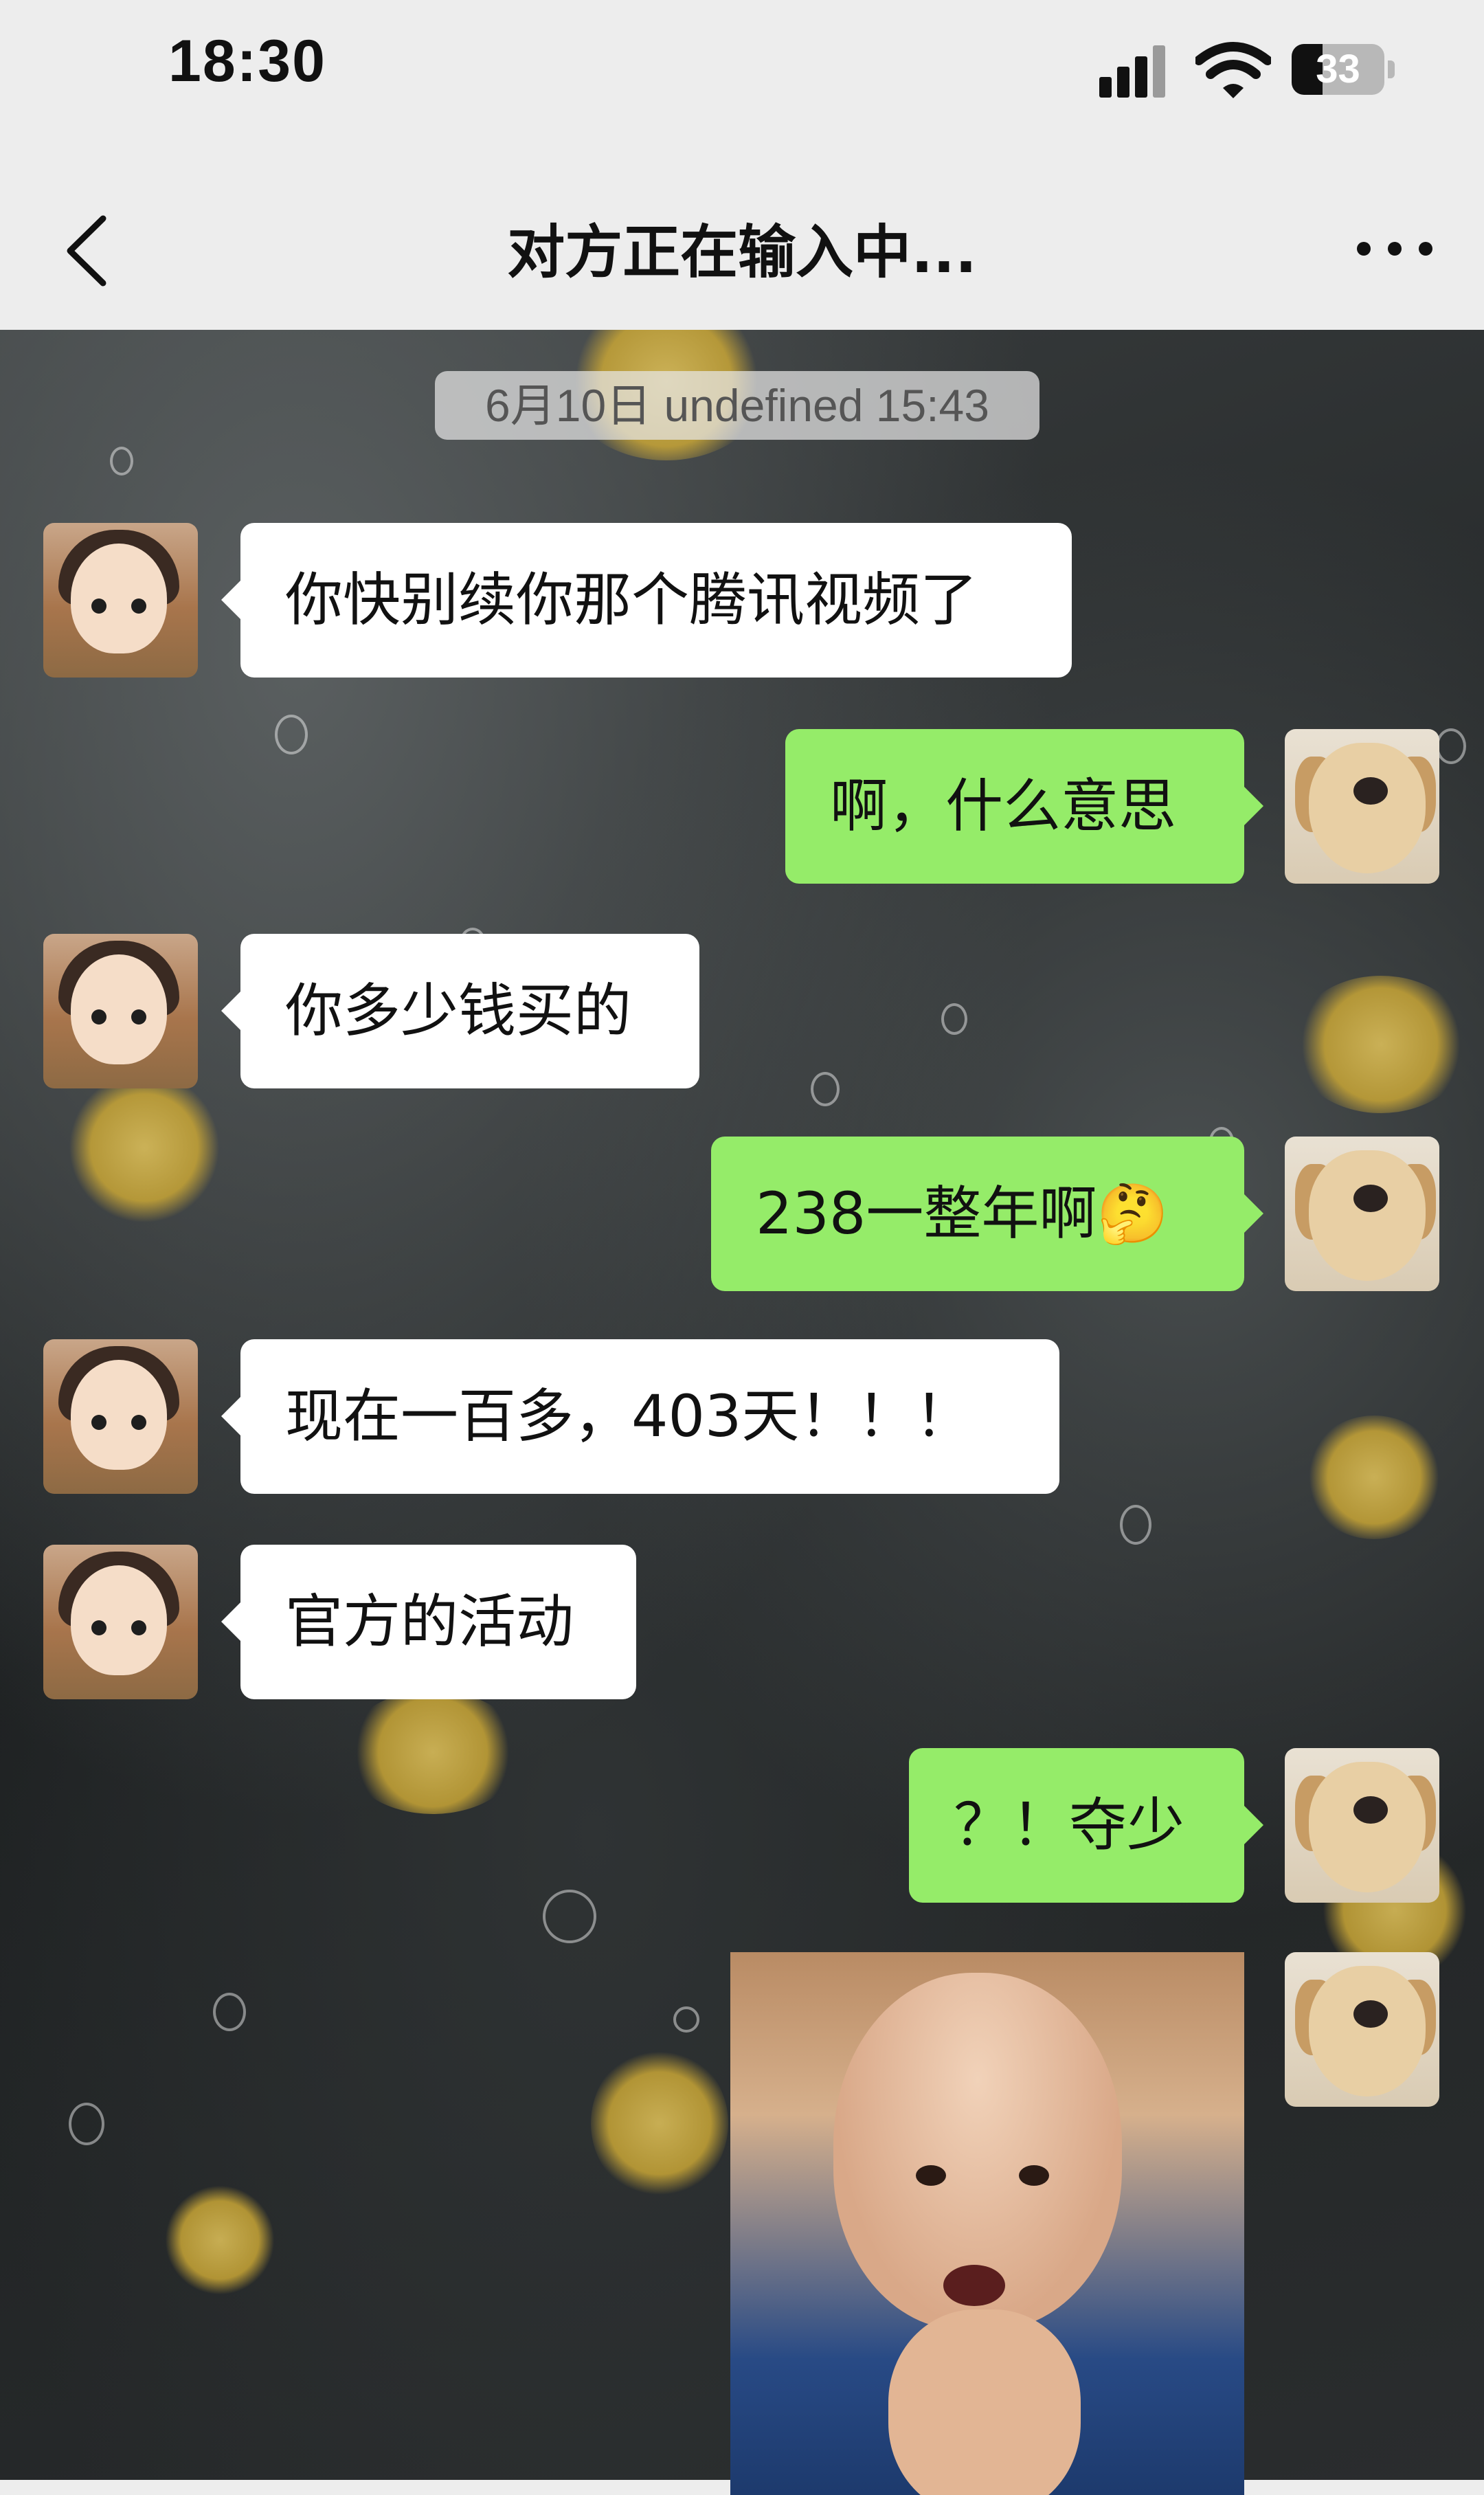 The height and width of the screenshot is (2495, 1484). I want to click on wifi-icon, so click(1233, 70).